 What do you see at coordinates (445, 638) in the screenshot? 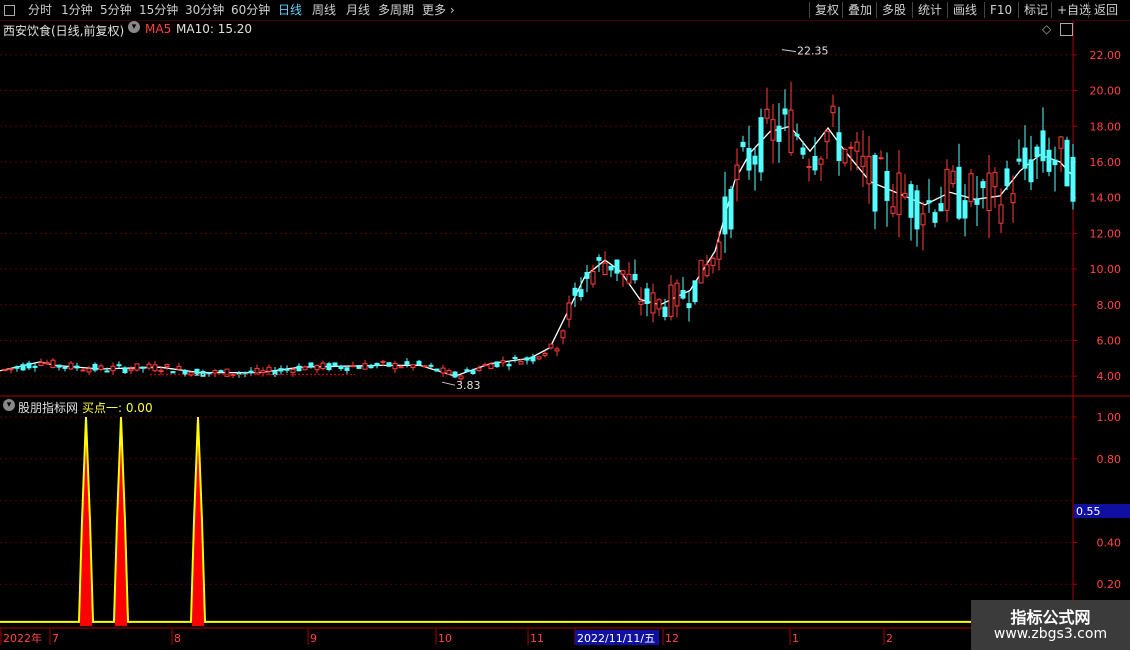
I see `time-axis-label: 10` at bounding box center [445, 638].